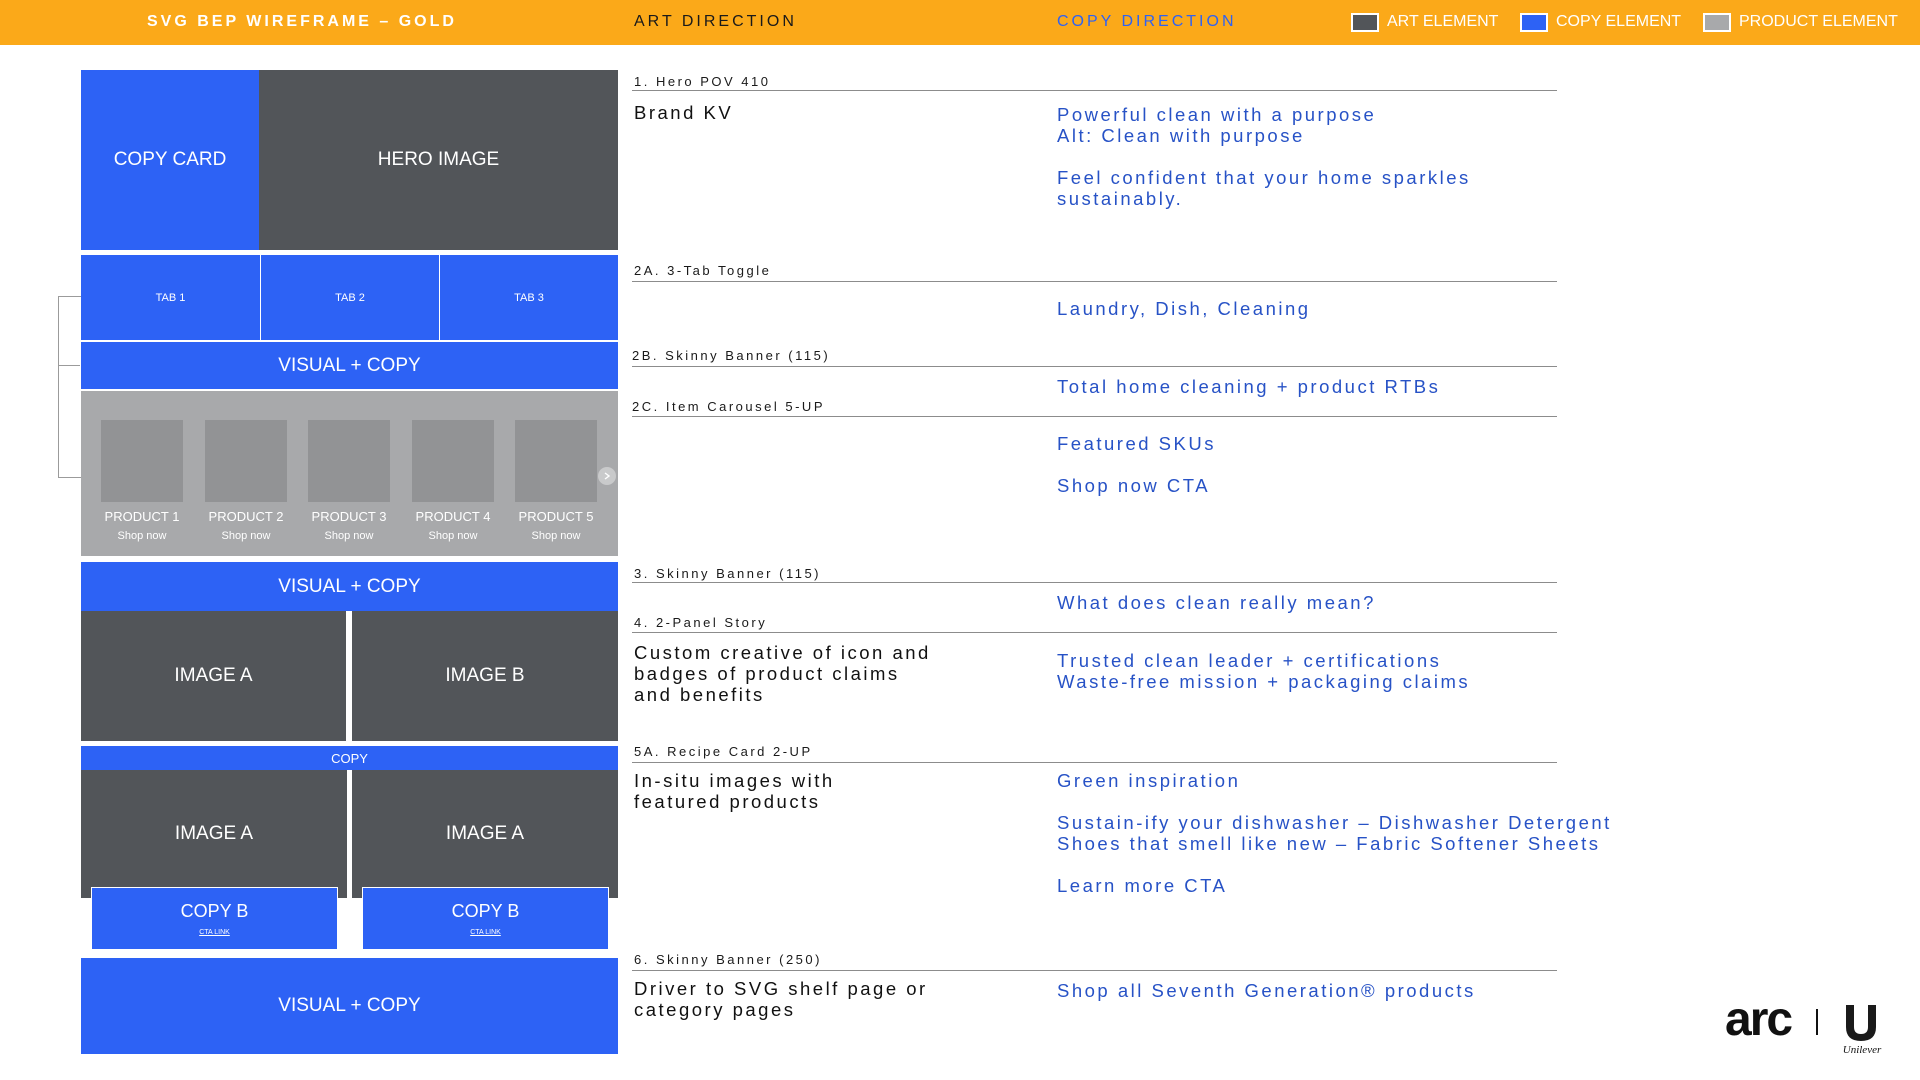 The image size is (1920, 1080). I want to click on section-2a-label: 2A. 3-Tab Toggle, so click(703, 270).